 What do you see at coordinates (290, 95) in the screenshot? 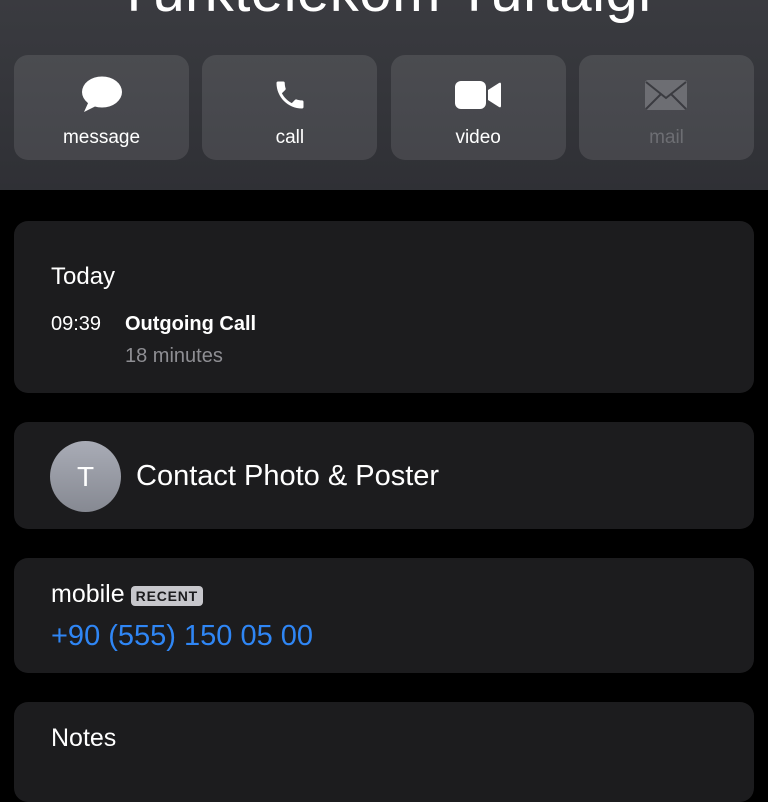
I see `phone-icon` at bounding box center [290, 95].